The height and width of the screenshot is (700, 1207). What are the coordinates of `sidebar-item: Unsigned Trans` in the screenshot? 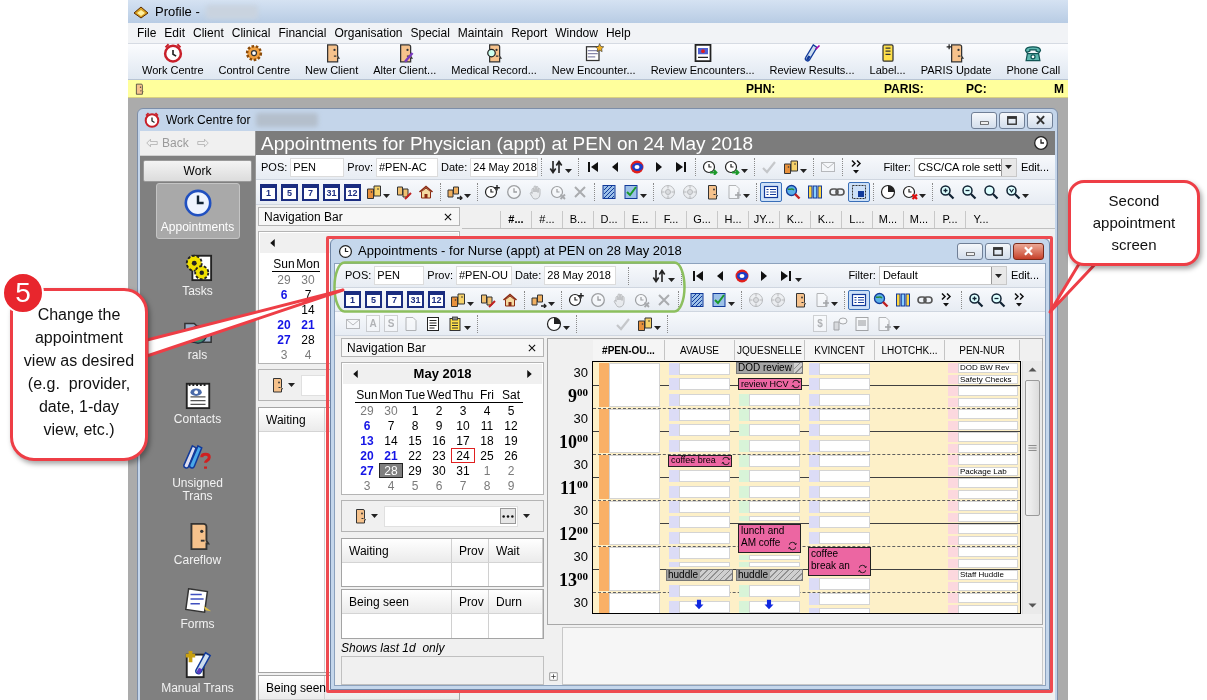 It's located at (197, 473).